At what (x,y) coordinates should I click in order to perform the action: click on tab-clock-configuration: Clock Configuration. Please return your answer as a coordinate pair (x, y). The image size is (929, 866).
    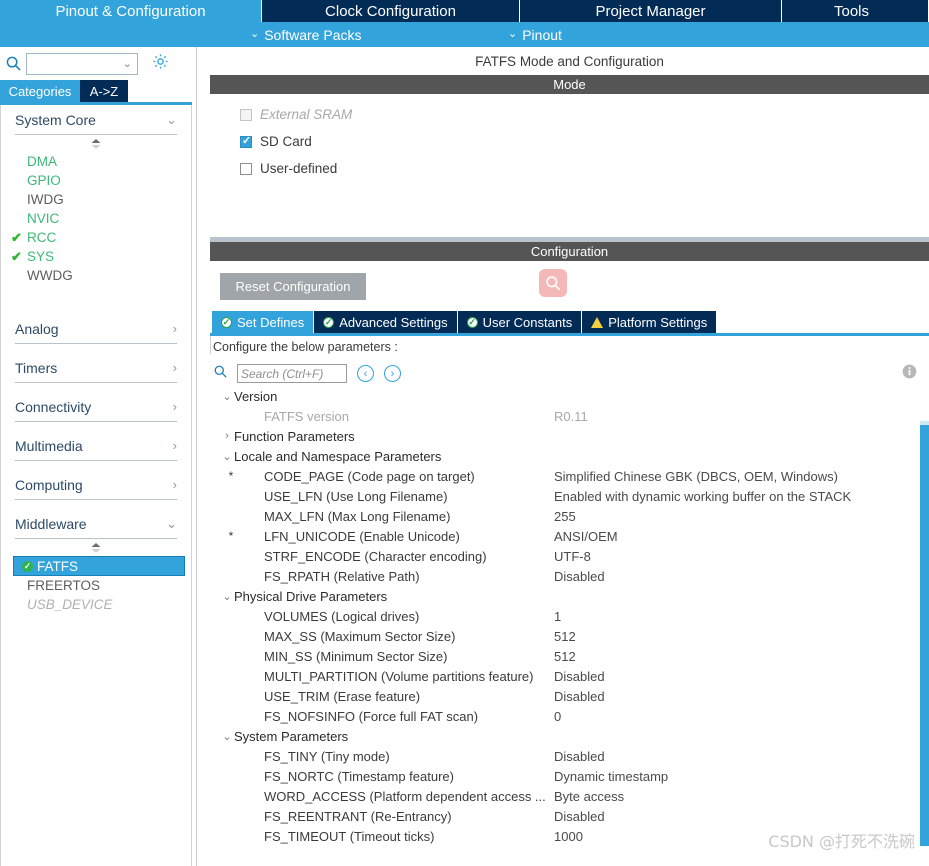
    Looking at the image, I should click on (391, 11).